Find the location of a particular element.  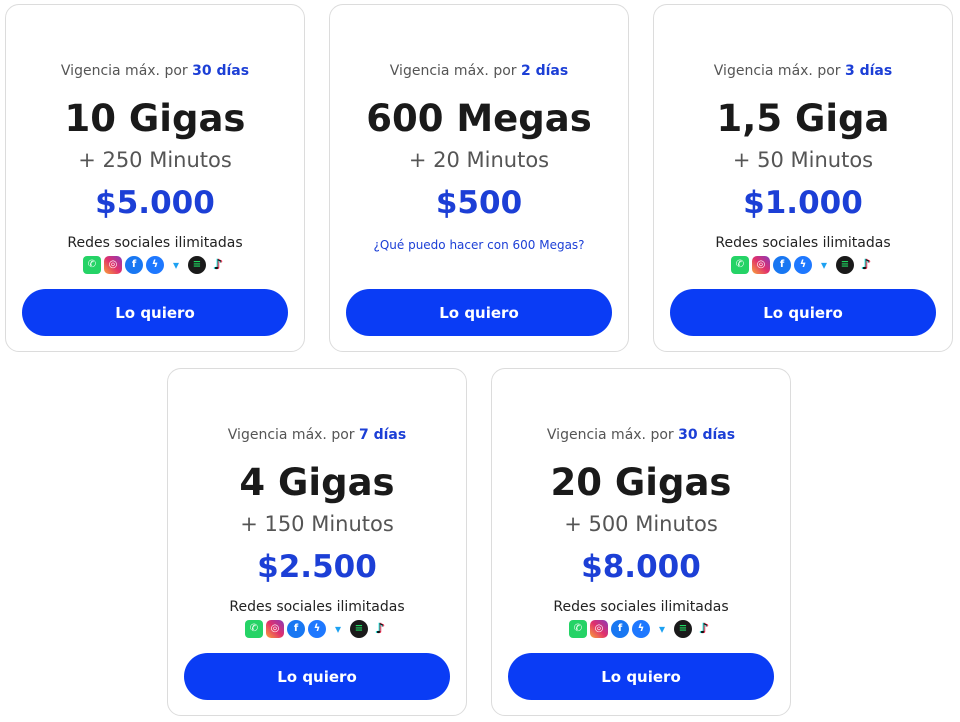

plan-minutes: + 150 Minutos is located at coordinates (317, 524).